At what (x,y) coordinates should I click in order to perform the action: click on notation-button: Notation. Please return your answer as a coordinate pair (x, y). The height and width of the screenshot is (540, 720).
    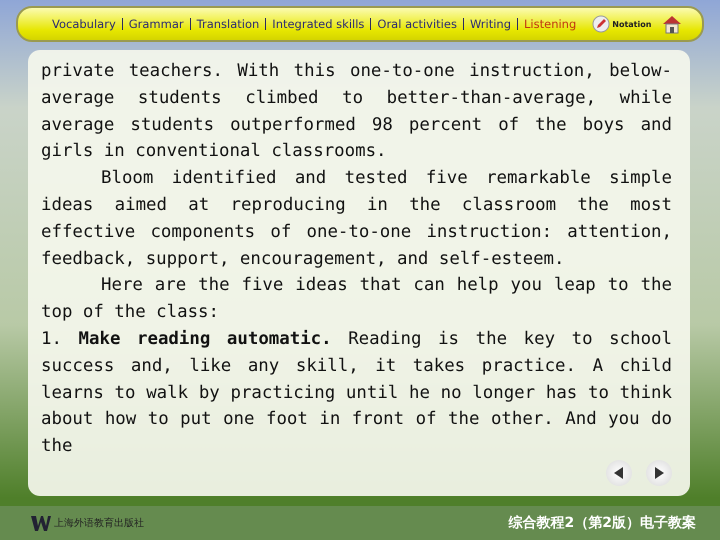
    Looking at the image, I should click on (622, 24).